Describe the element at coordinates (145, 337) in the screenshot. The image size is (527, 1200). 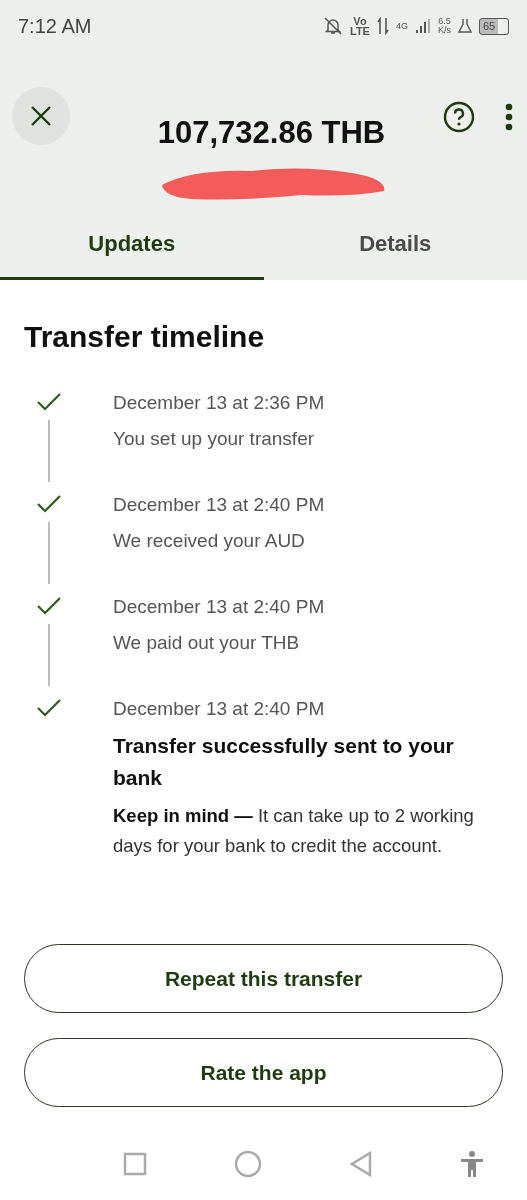
I see `section-title: Transfer timeline` at that location.